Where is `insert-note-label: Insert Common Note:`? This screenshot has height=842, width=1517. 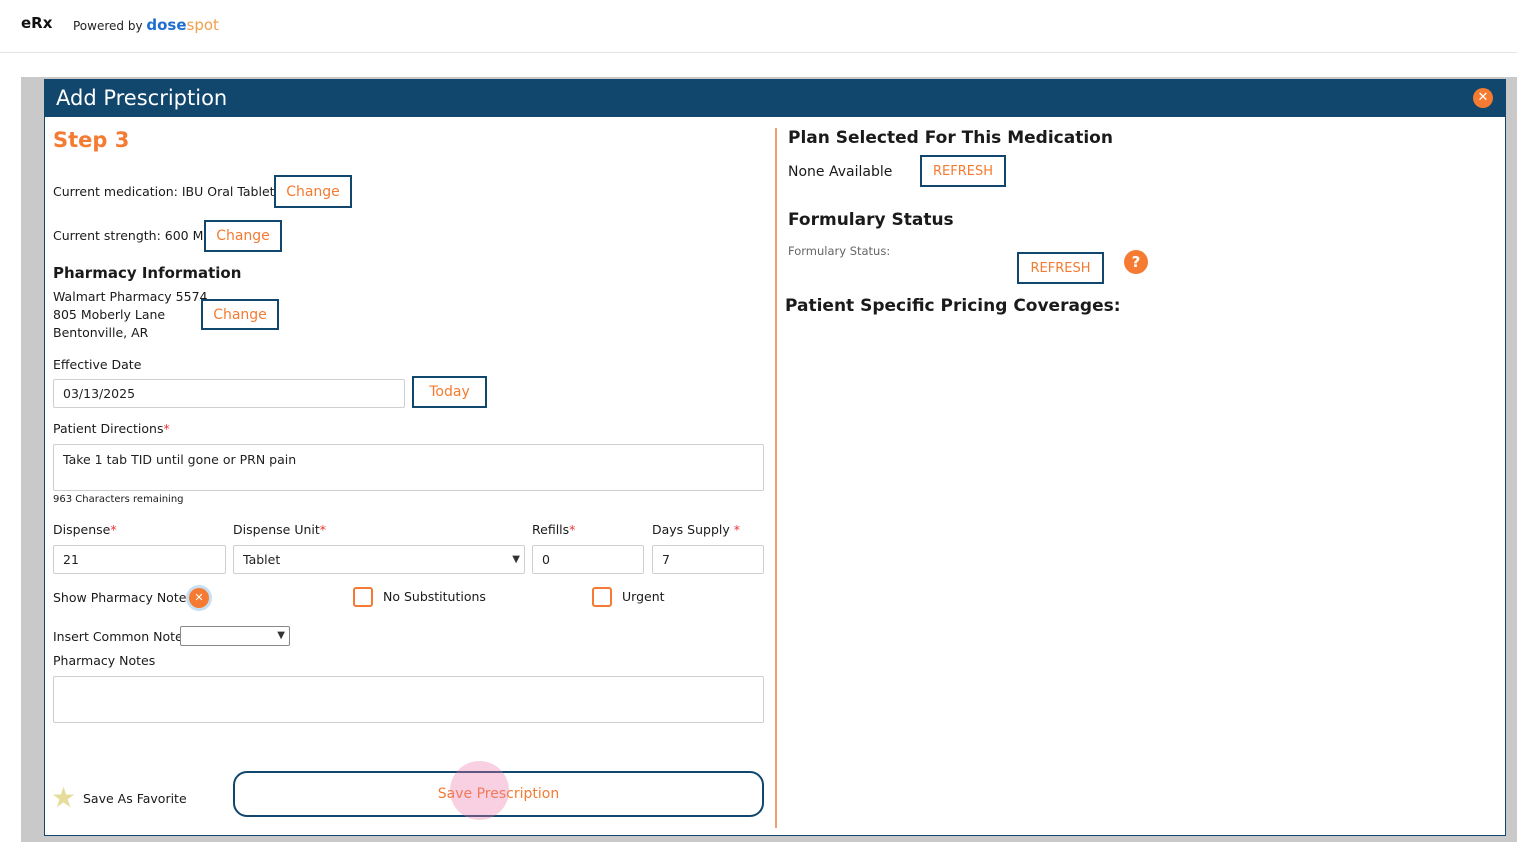
insert-note-label: Insert Common Note: is located at coordinates (120, 636).